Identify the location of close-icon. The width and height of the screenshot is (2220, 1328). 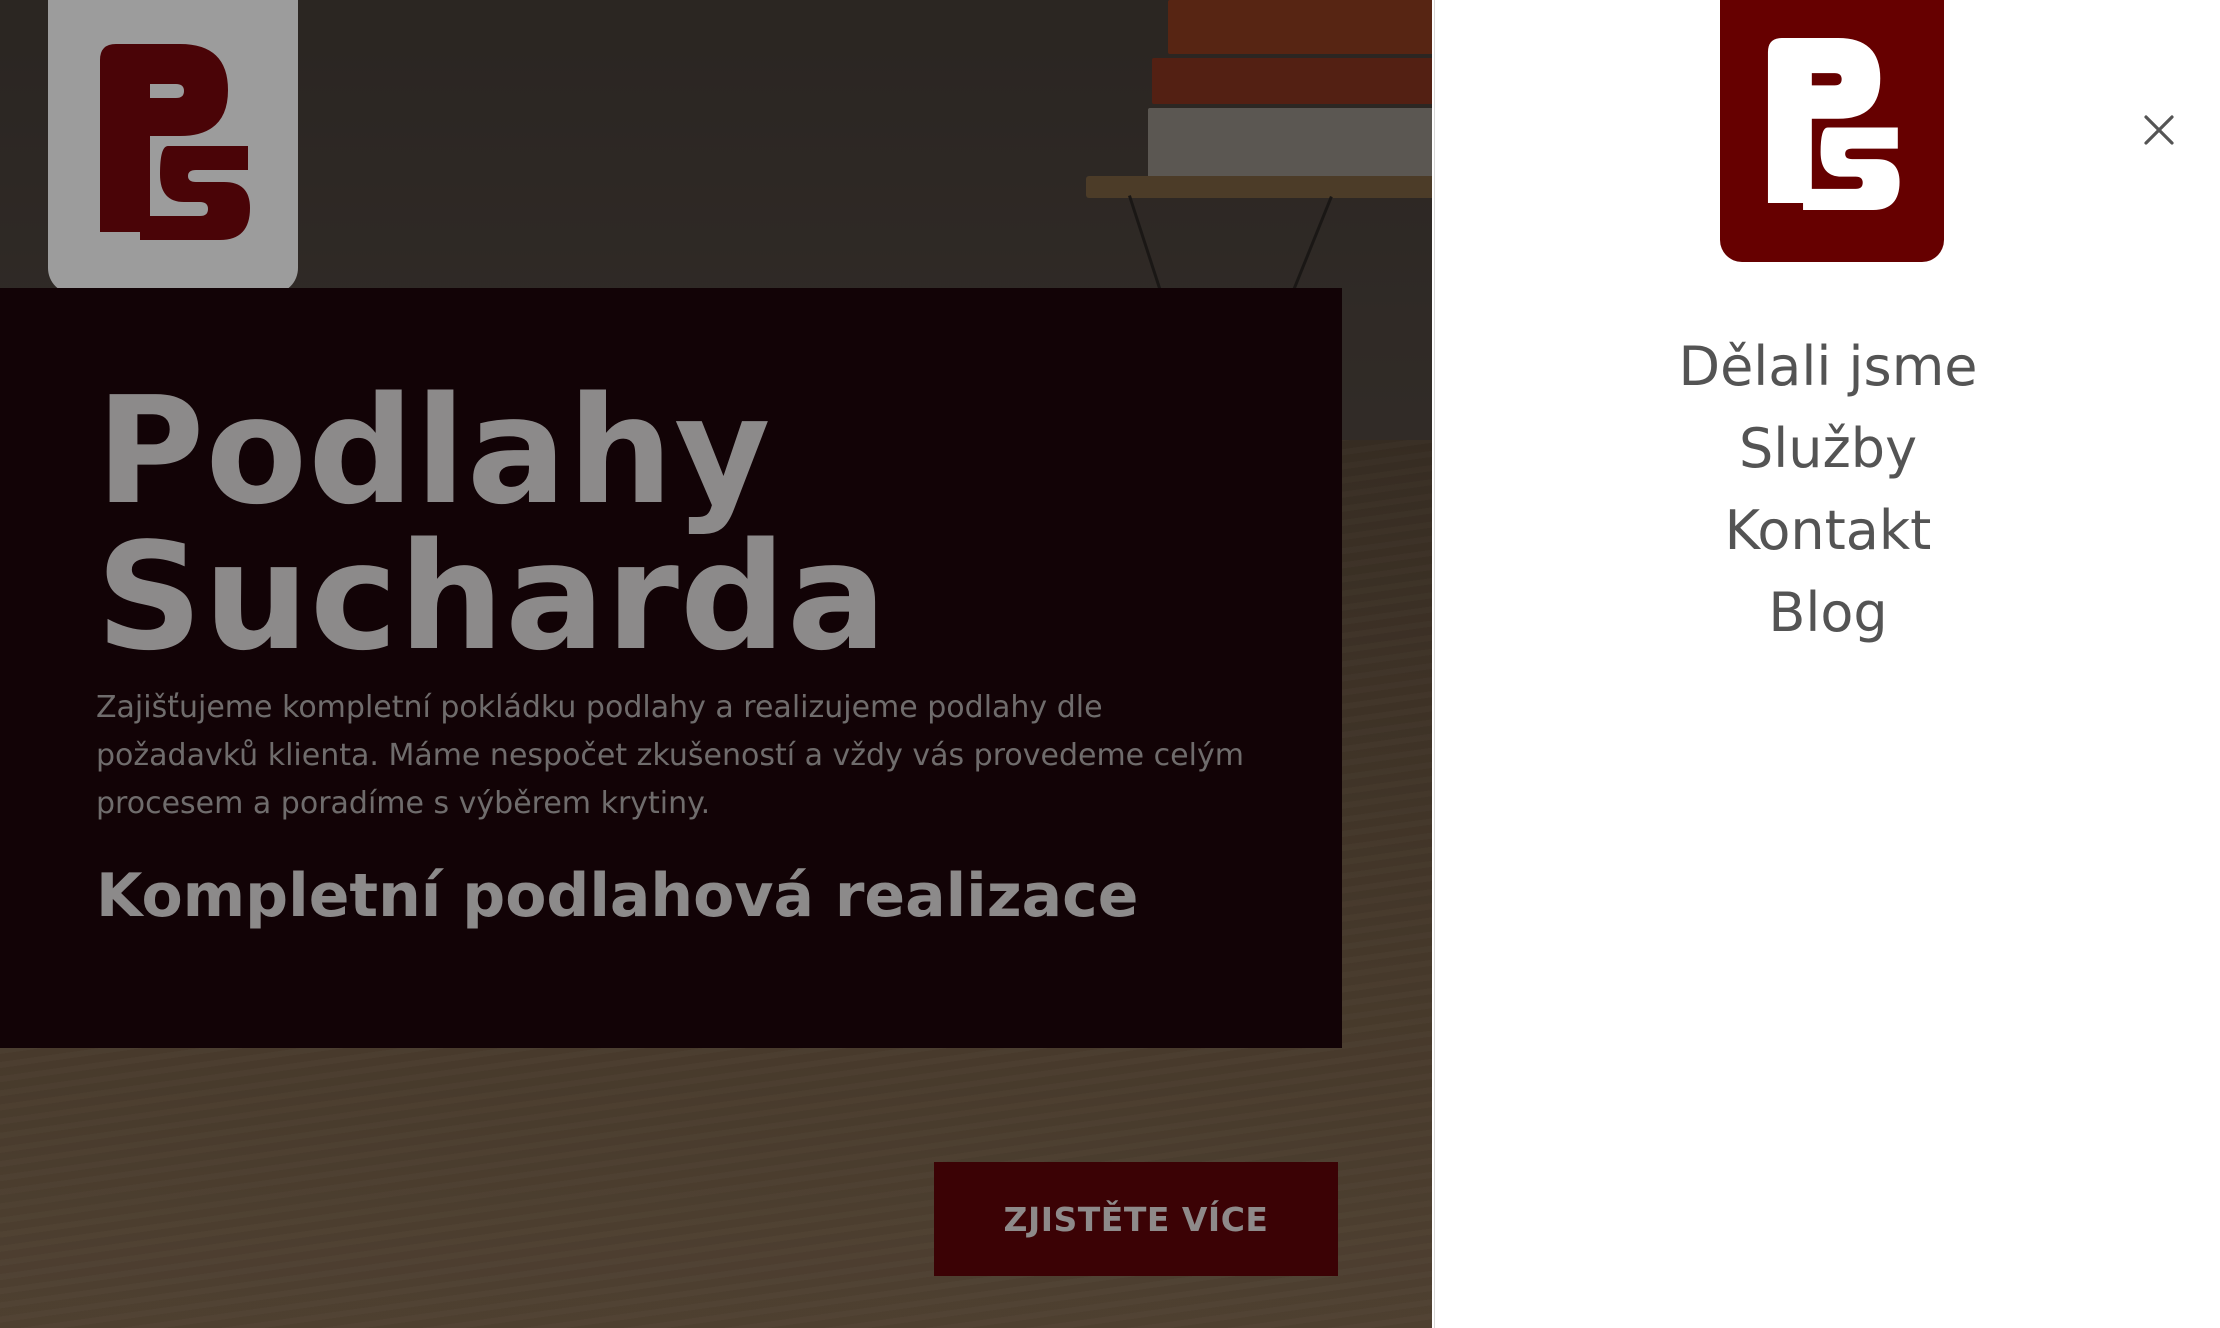
(2159, 130).